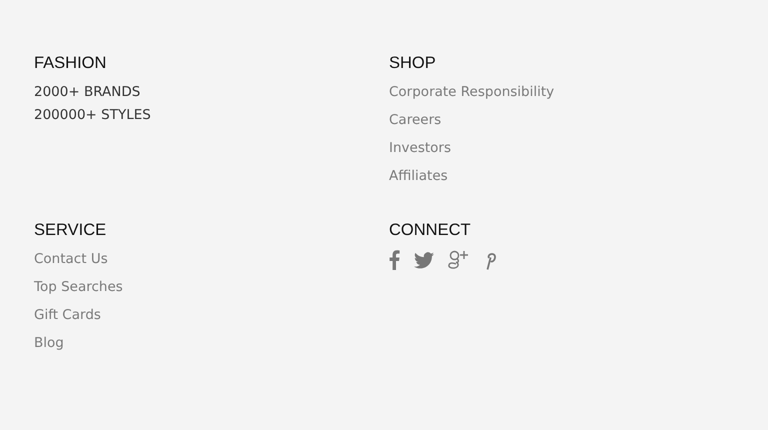 The height and width of the screenshot is (430, 768). I want to click on stat-text: 200000+ STYLES, so click(92, 115).